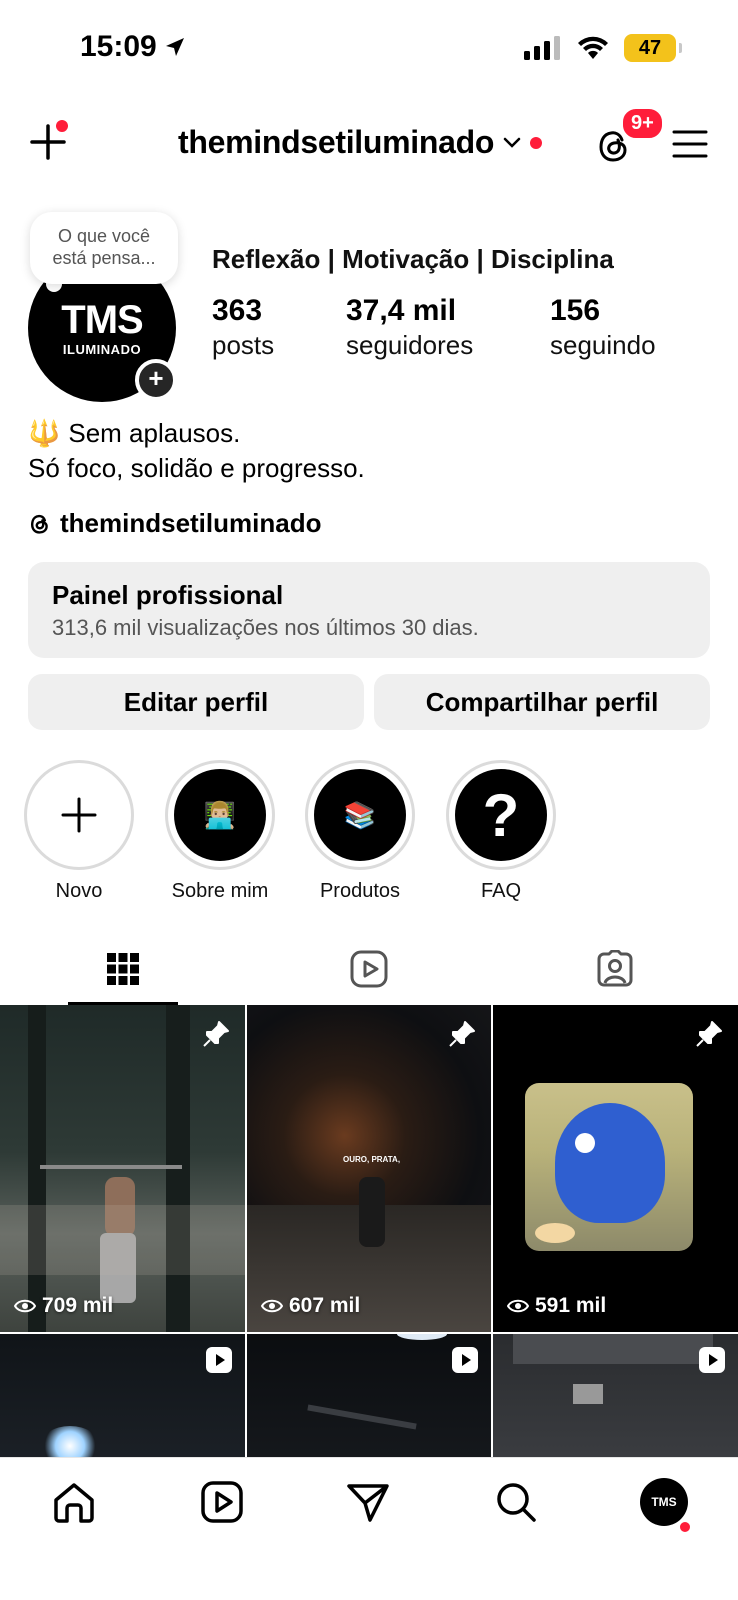 This screenshot has height=1600, width=738. Describe the element at coordinates (372, 1212) in the screenshot. I see `runner-figure` at that location.